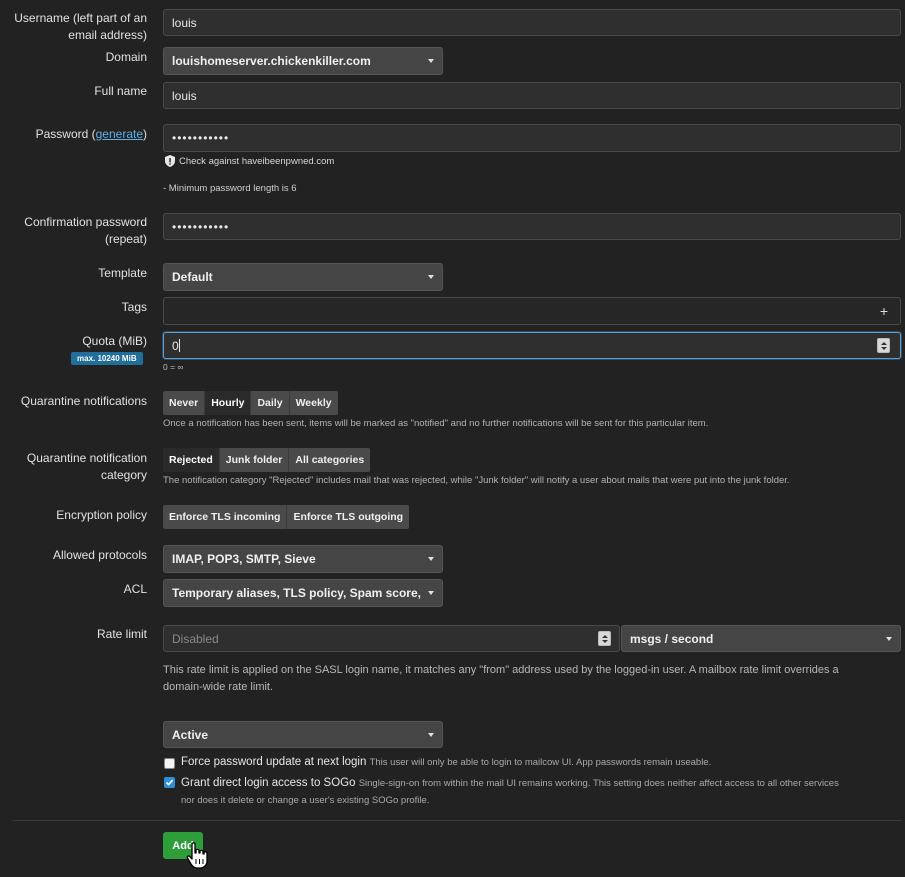  I want to click on sogo-access-checkbox, so click(169, 782).